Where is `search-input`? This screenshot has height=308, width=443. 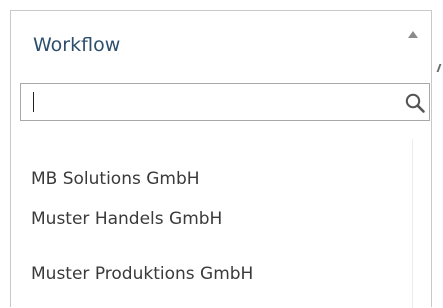
search-input is located at coordinates (206, 102).